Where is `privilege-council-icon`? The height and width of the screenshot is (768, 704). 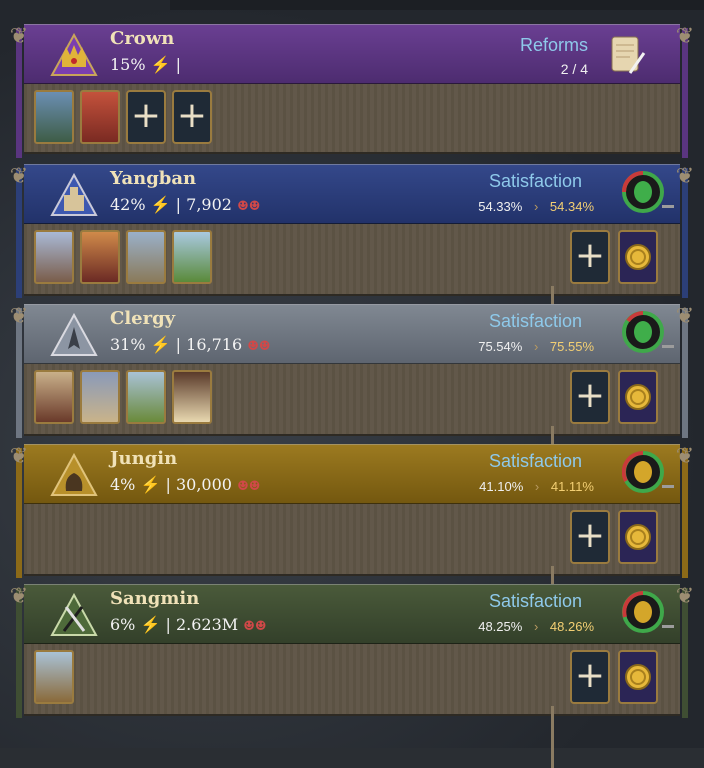 privilege-council-icon is located at coordinates (54, 117).